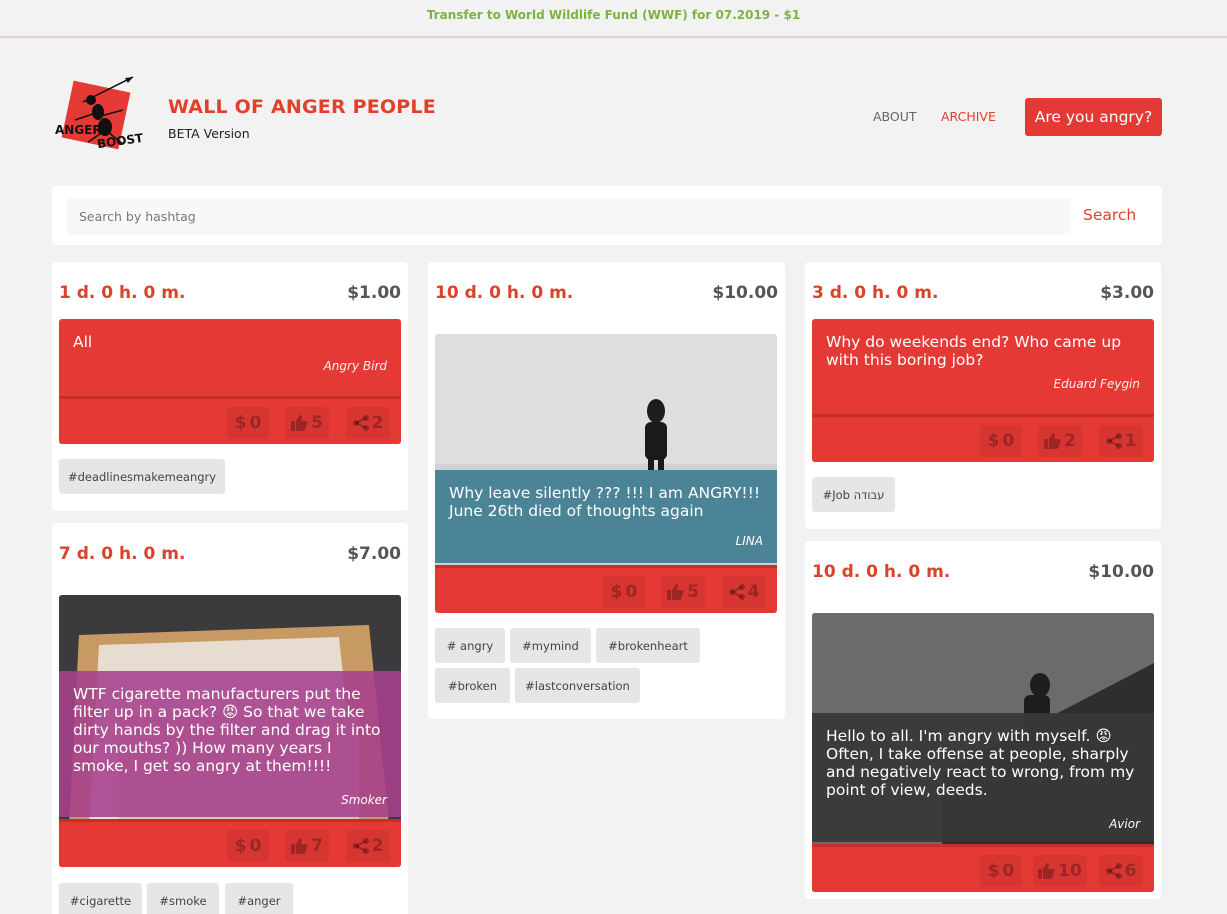 The height and width of the screenshot is (914, 1227). Describe the element at coordinates (122, 293) in the screenshot. I see `card-timer: 1 d. 0 h. 0 m.` at that location.